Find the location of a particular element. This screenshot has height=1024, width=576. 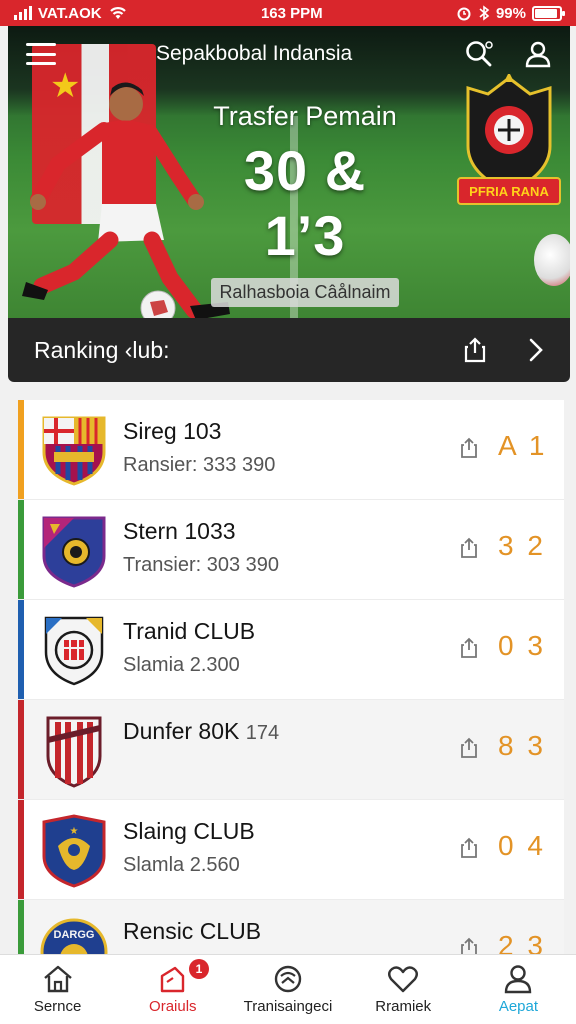

club-name-extra: 174 is located at coordinates (262, 733).